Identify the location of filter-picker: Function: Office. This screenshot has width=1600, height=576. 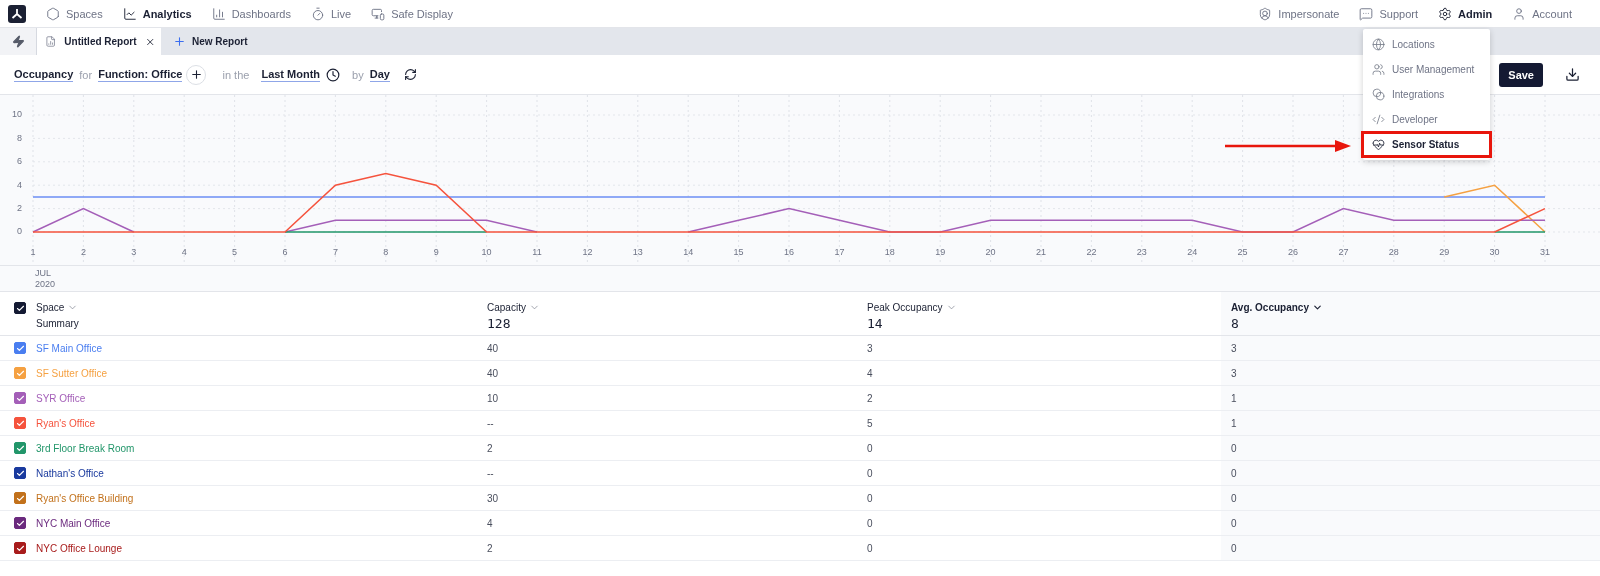
(140, 74).